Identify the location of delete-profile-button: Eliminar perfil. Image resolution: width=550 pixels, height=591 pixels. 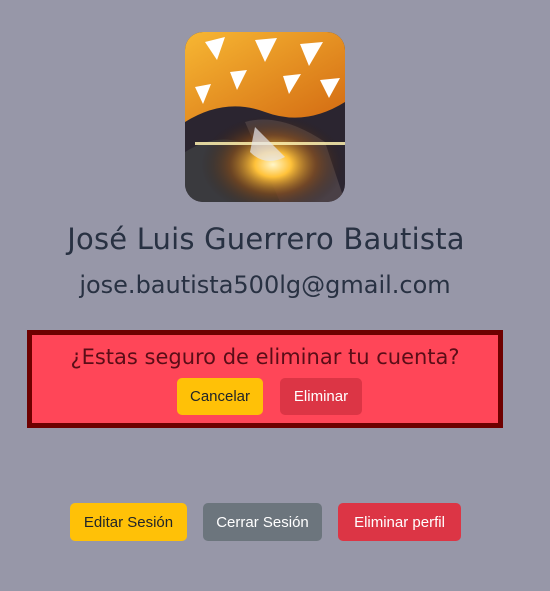
(399, 522).